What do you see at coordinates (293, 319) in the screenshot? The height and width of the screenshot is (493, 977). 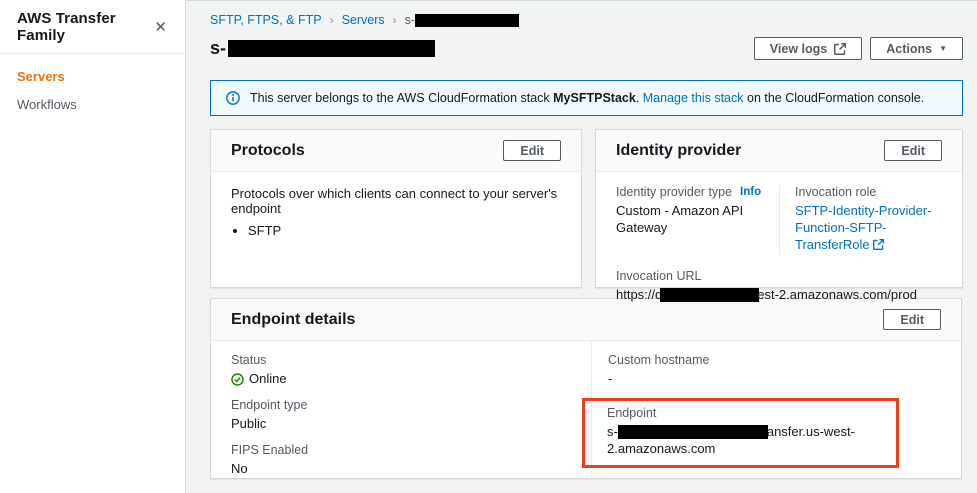 I see `endpoint-card-title: Endpoint details` at bounding box center [293, 319].